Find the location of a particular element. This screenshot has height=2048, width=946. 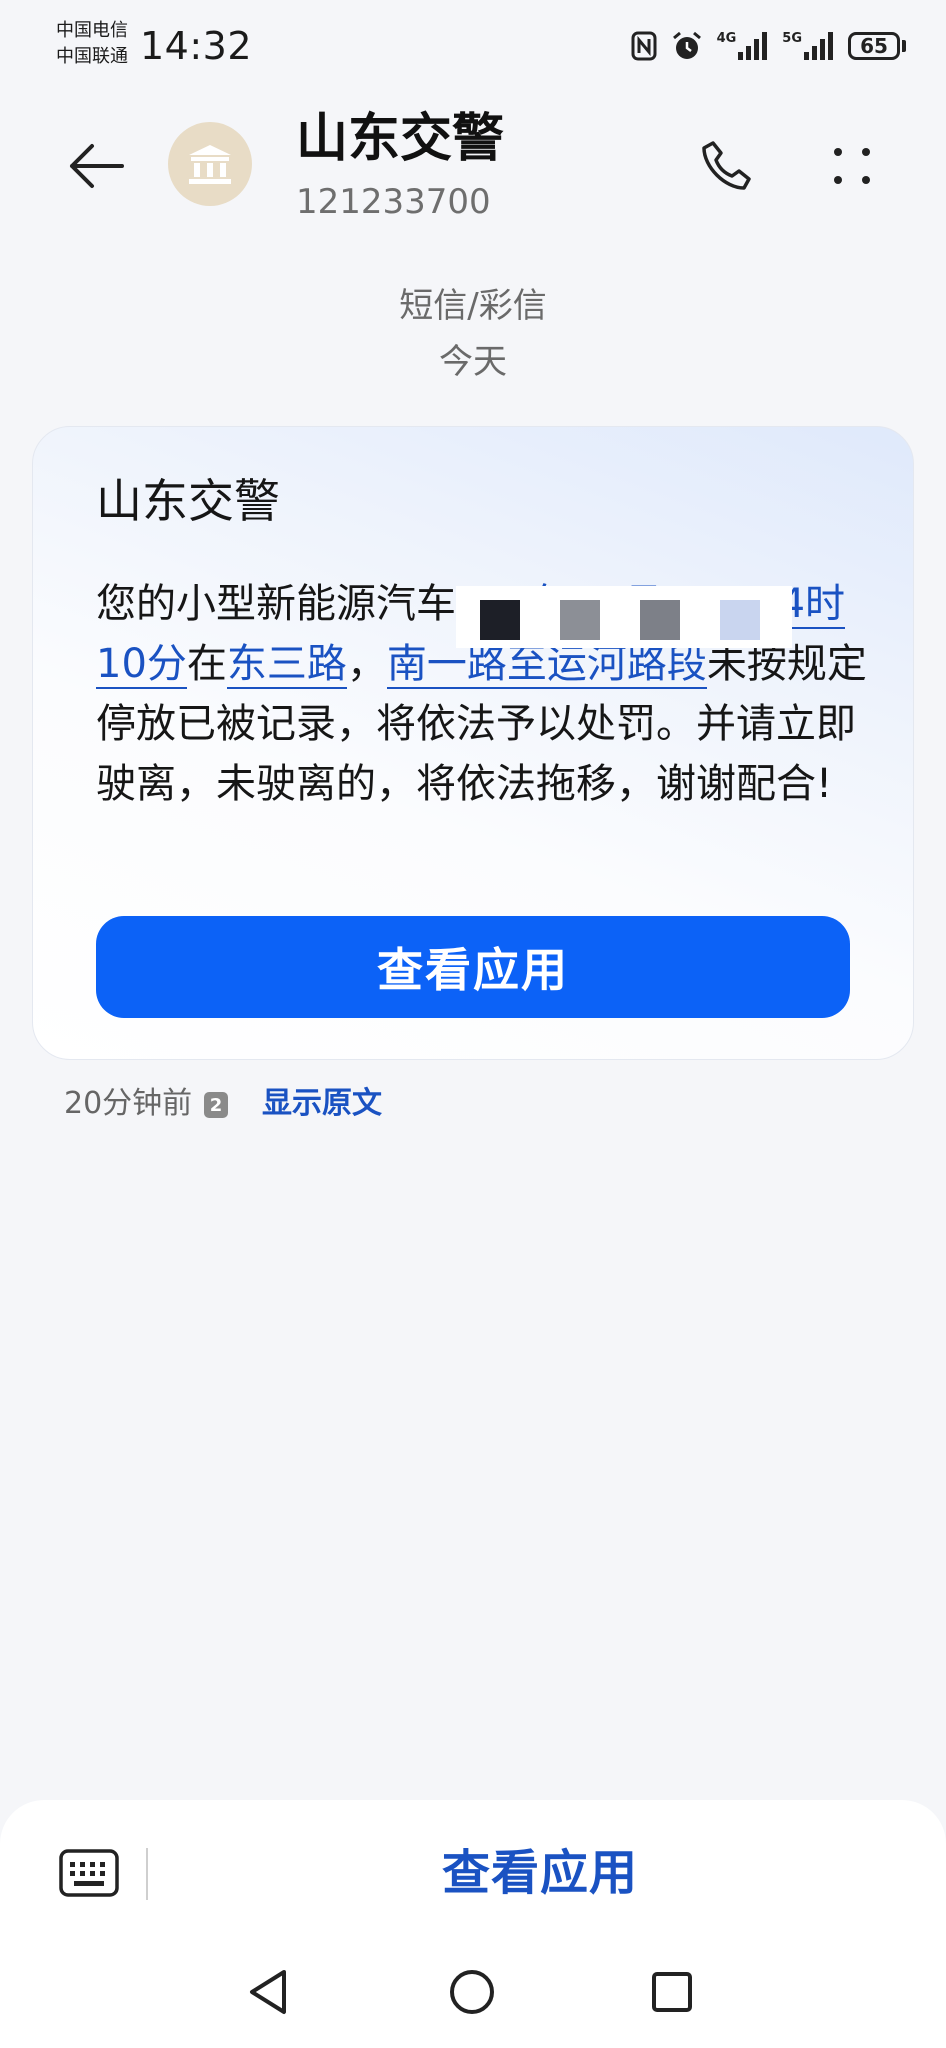

signal-5g-icon: 5G is located at coordinates (808, 46).